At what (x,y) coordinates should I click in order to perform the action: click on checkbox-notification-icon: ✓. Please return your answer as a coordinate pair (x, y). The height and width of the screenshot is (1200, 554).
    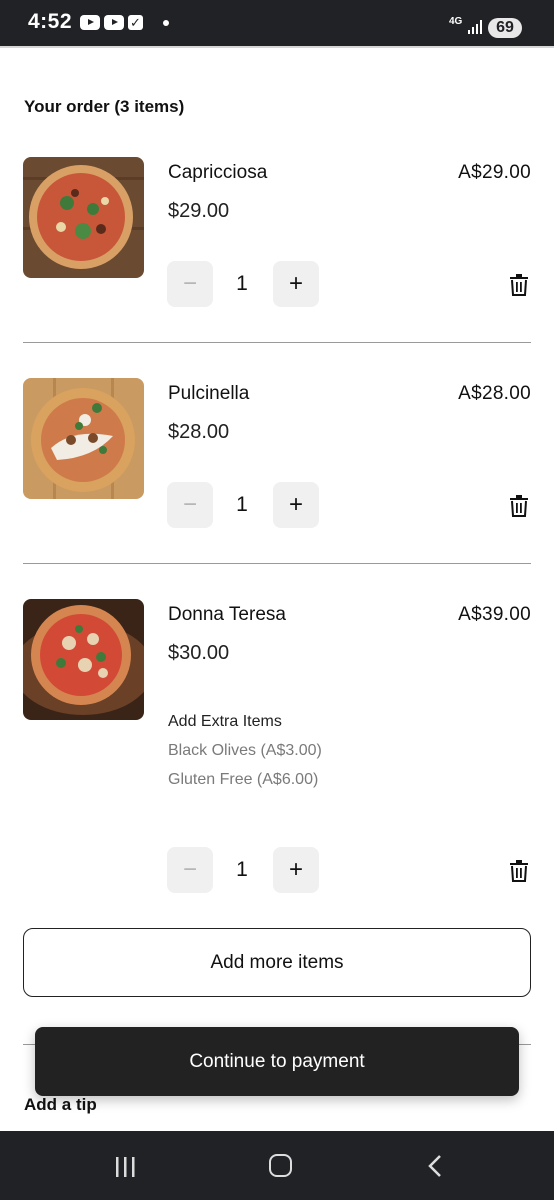
    Looking at the image, I should click on (135, 22).